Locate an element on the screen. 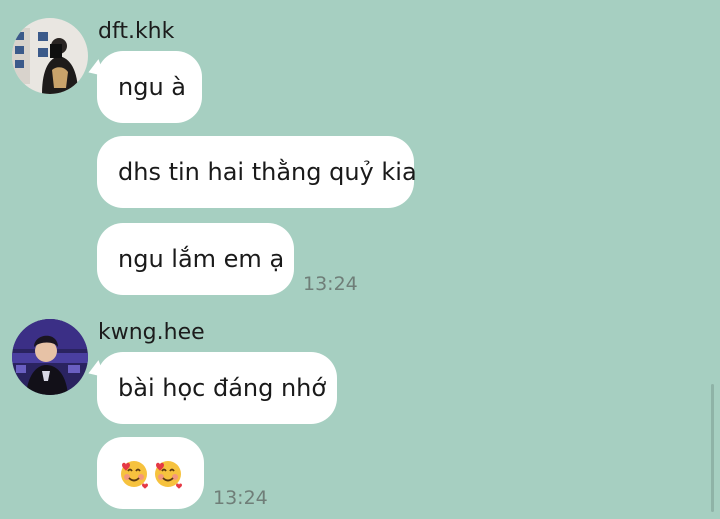 This screenshot has height=519, width=720. scrollbar is located at coordinates (712, 448).